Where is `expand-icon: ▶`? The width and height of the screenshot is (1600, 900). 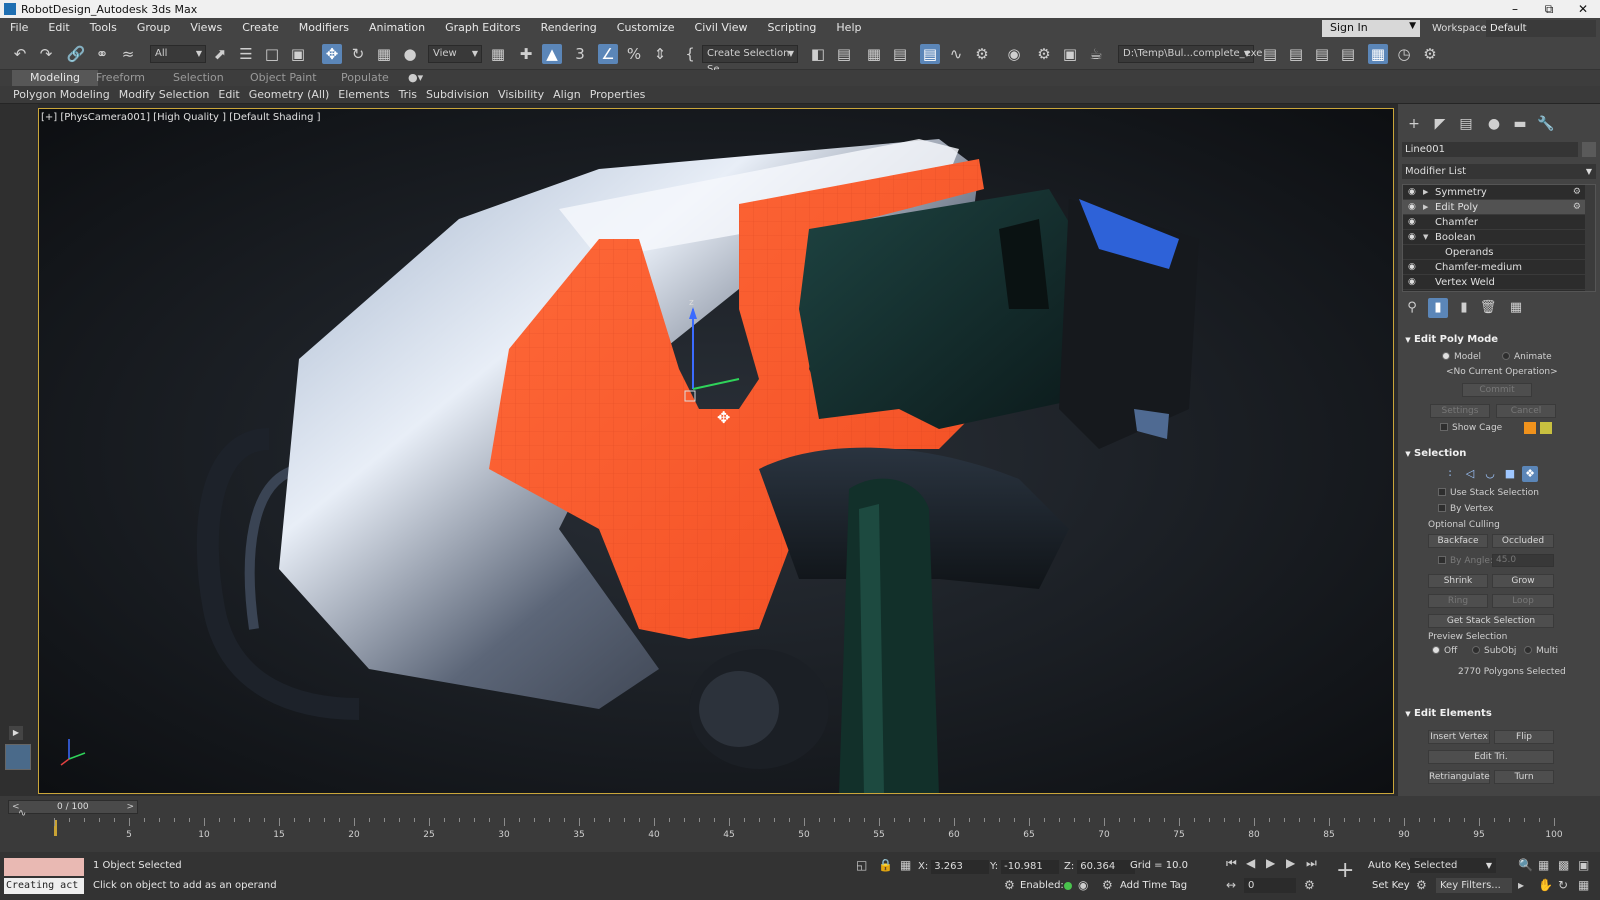 expand-icon: ▶ is located at coordinates (1425, 207).